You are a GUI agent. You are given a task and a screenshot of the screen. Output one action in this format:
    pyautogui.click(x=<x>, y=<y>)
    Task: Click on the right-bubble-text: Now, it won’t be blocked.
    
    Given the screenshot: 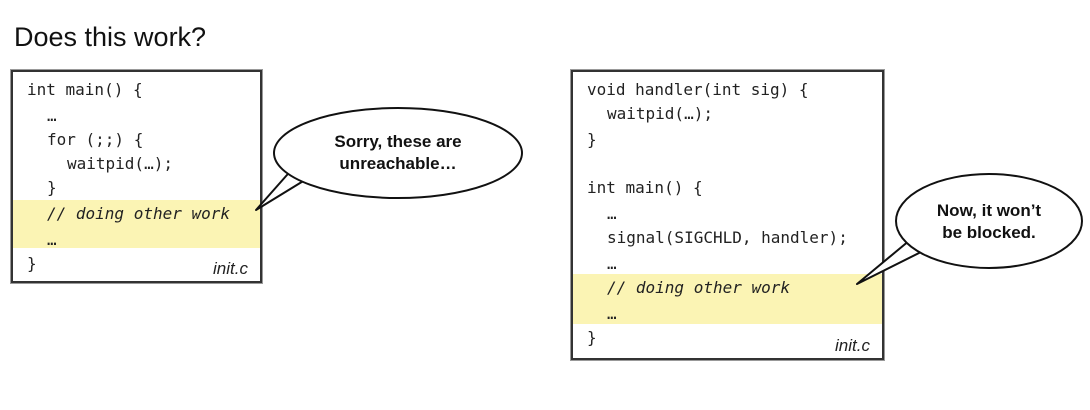 What is the action you would take?
    pyautogui.click(x=989, y=222)
    